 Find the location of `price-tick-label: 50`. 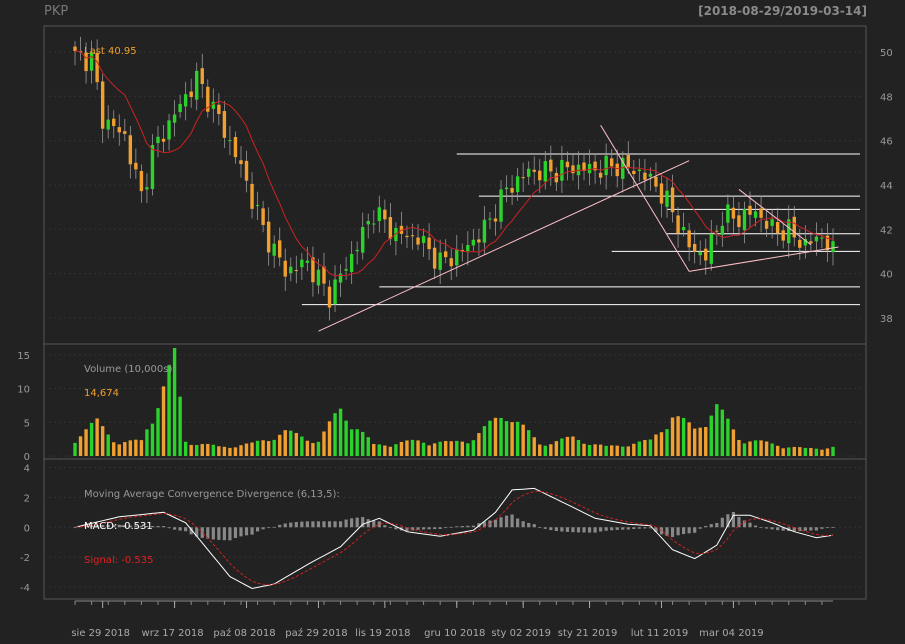

price-tick-label: 50 is located at coordinates (886, 53).